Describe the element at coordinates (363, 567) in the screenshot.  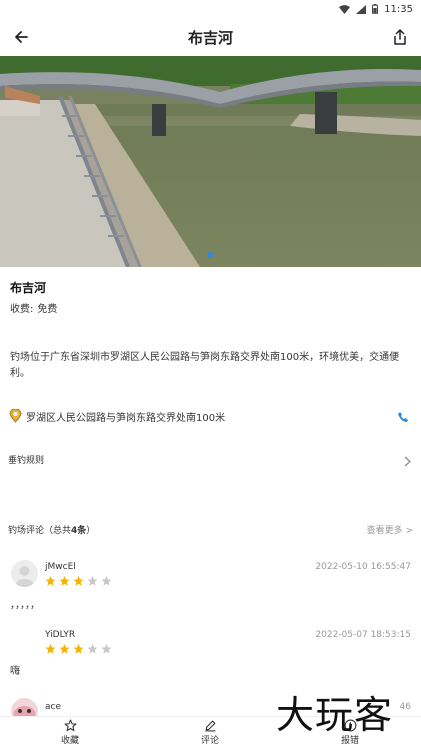
I see `review-date: 2022-05-10 16:55:47` at that location.